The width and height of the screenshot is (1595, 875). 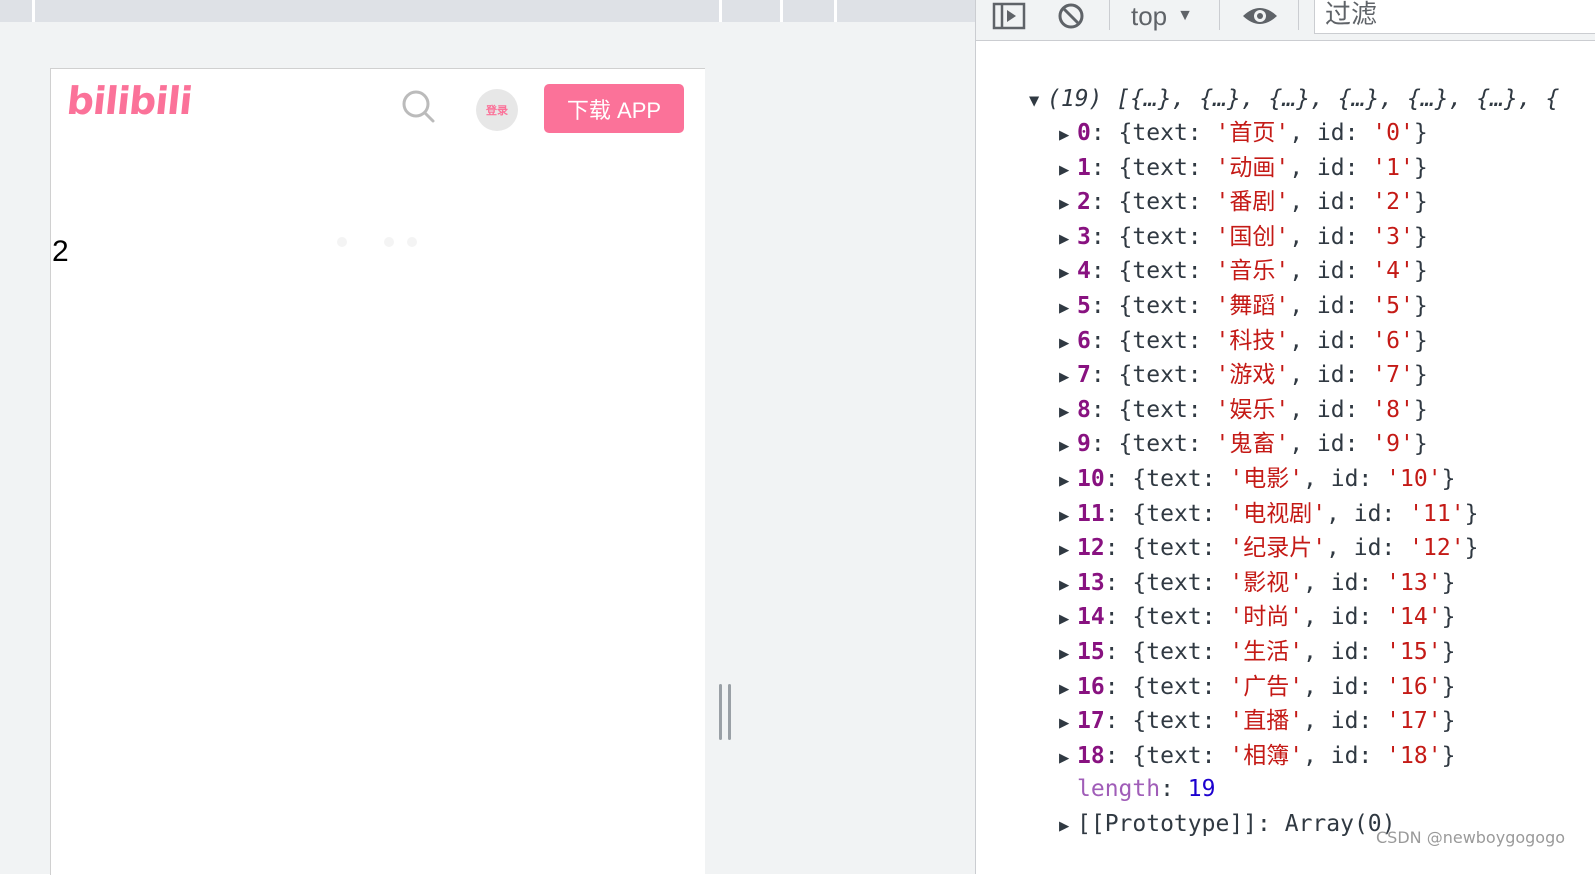 I want to click on login-button: 登录, so click(x=497, y=110).